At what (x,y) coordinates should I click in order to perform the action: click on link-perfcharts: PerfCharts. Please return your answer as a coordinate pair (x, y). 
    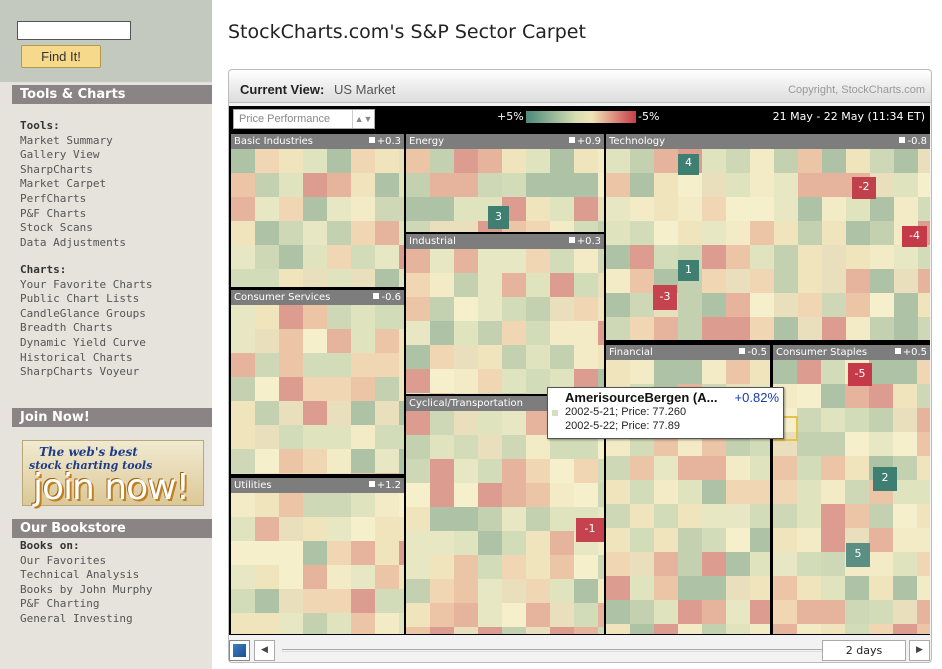
    Looking at the image, I should click on (73, 199).